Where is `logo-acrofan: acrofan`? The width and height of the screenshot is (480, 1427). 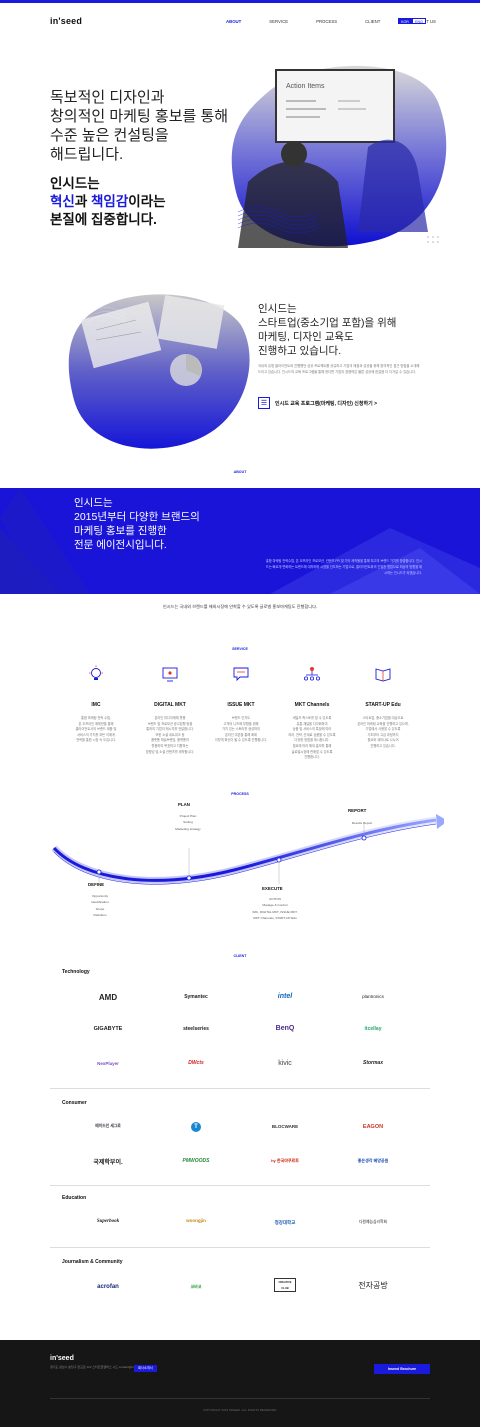
logo-acrofan: acrofan is located at coordinates (108, 1287).